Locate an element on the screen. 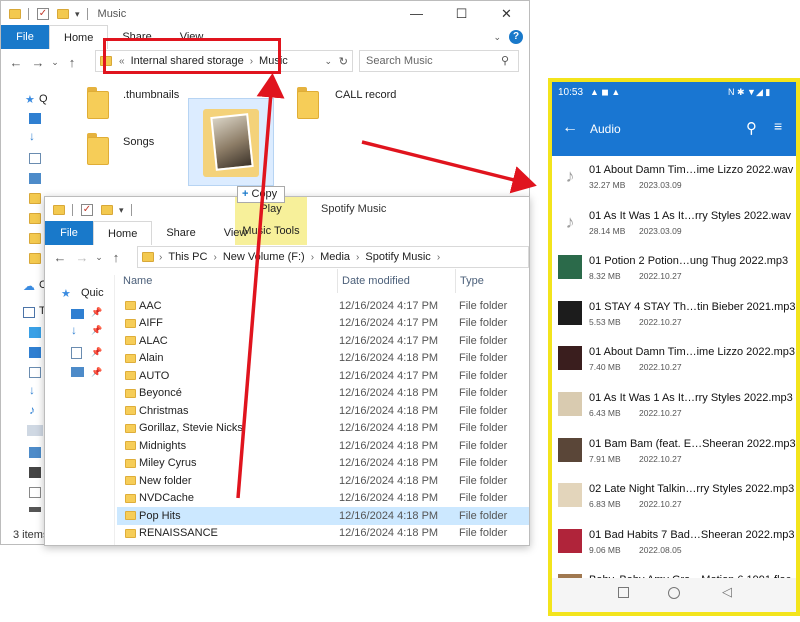 The height and width of the screenshot is (622, 800). arrow-to-address-bar is located at coordinates (260, 286).